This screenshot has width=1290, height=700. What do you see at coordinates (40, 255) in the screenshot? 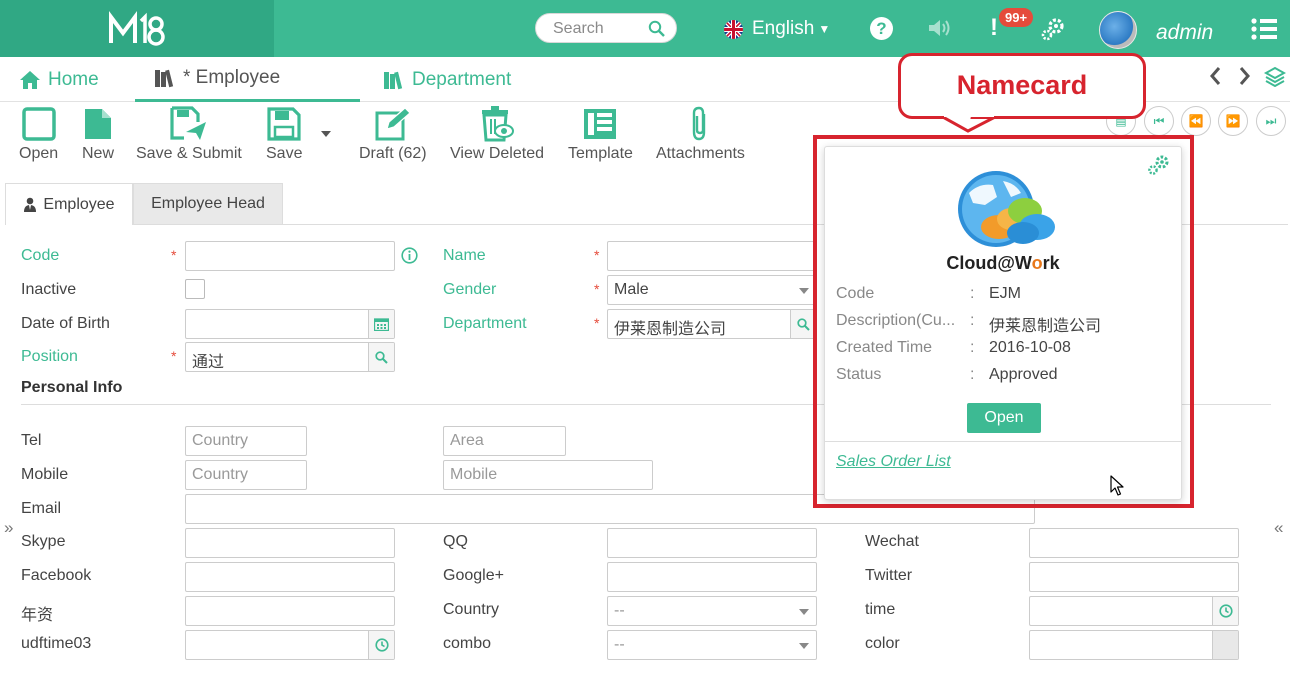
I see `code-label: Code` at bounding box center [40, 255].